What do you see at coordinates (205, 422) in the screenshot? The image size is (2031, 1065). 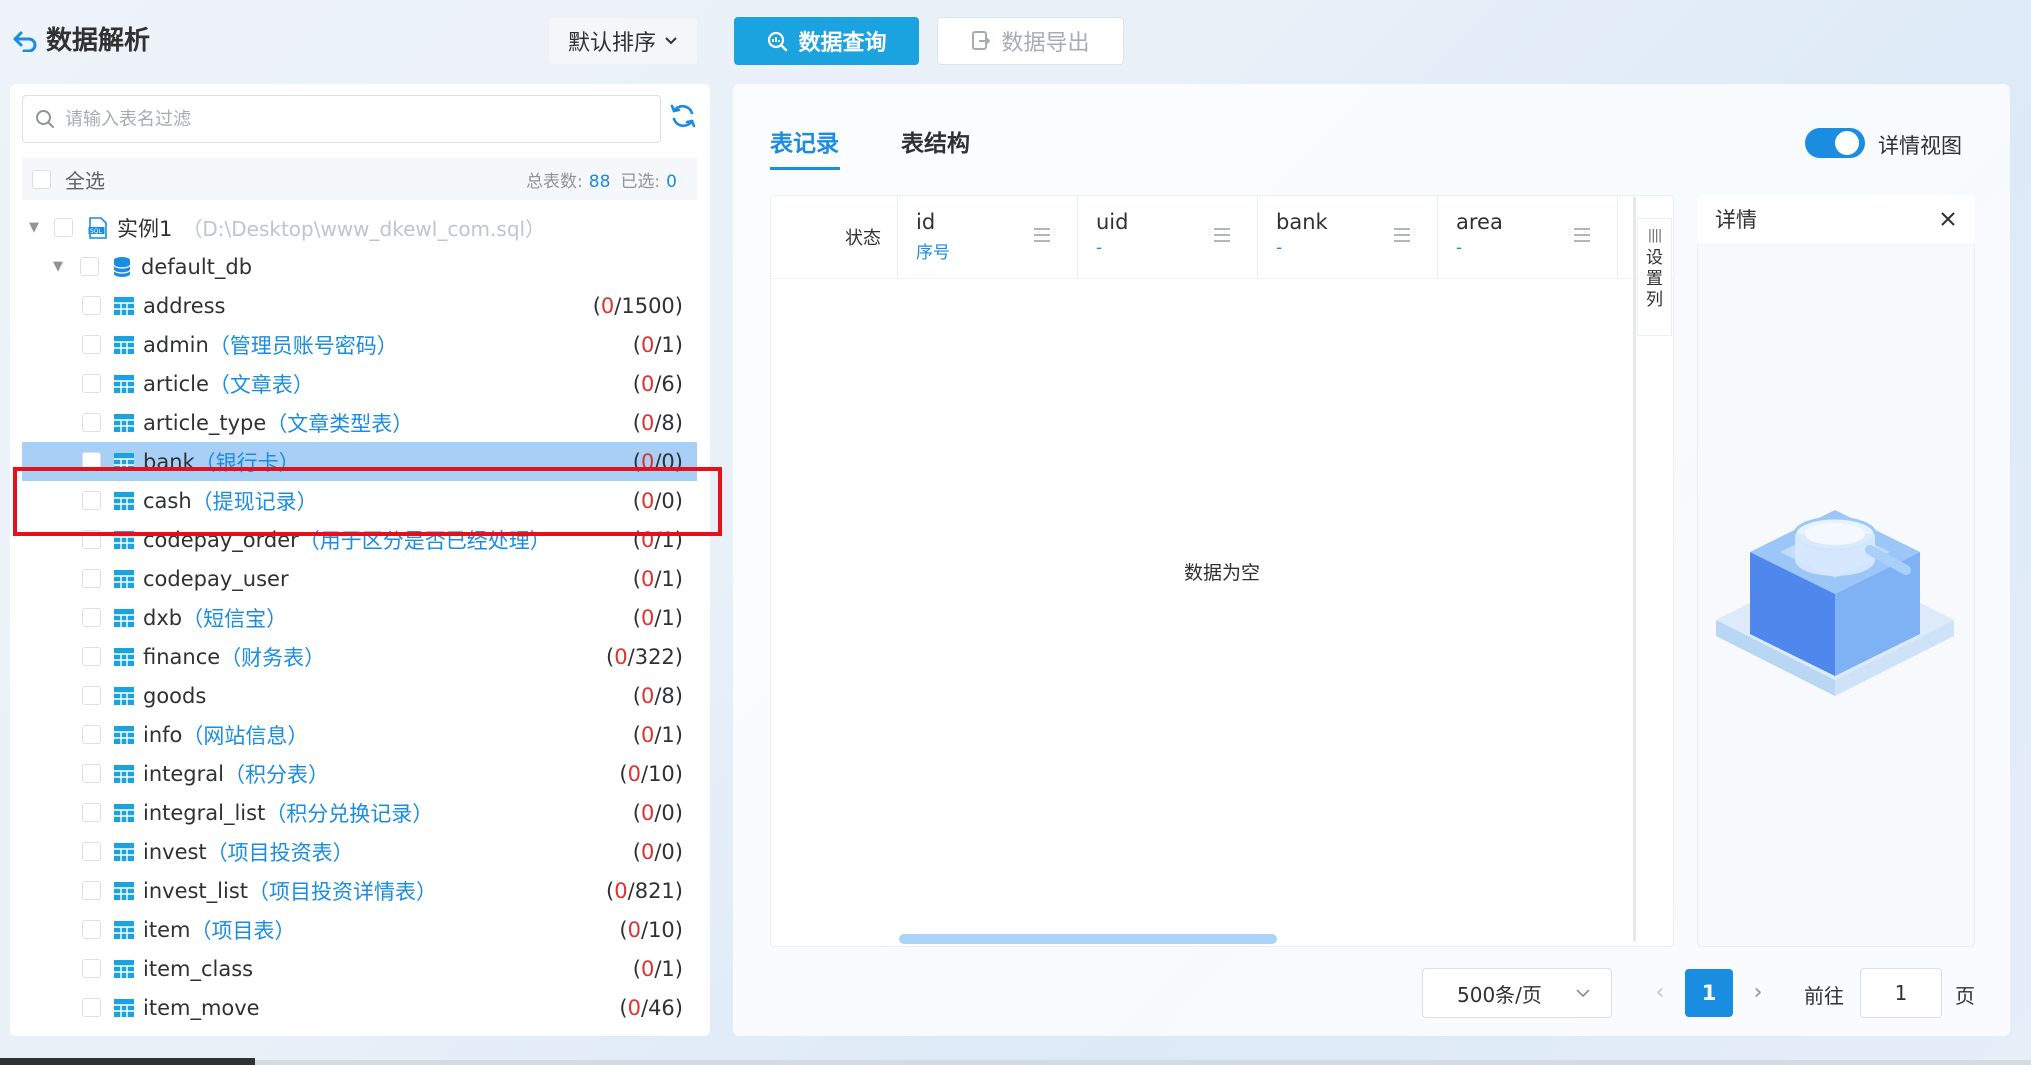 I see `table-name: article_type` at bounding box center [205, 422].